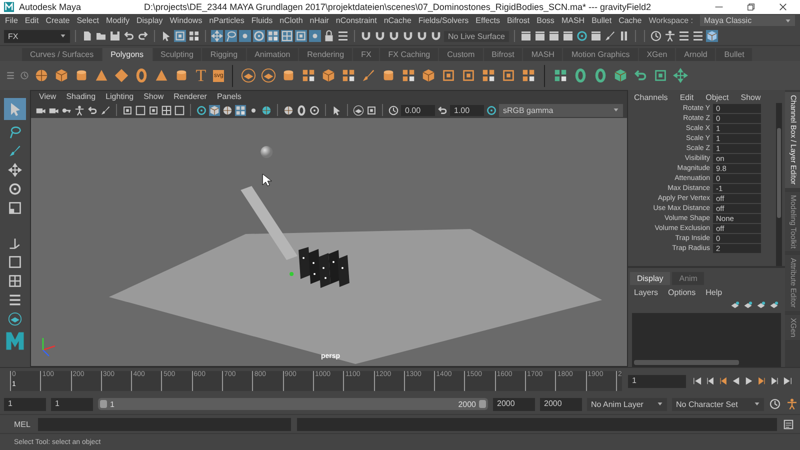 The height and width of the screenshot is (450, 800). Describe the element at coordinates (37, 36) in the screenshot. I see `menu-set-dropdown: FX` at that location.